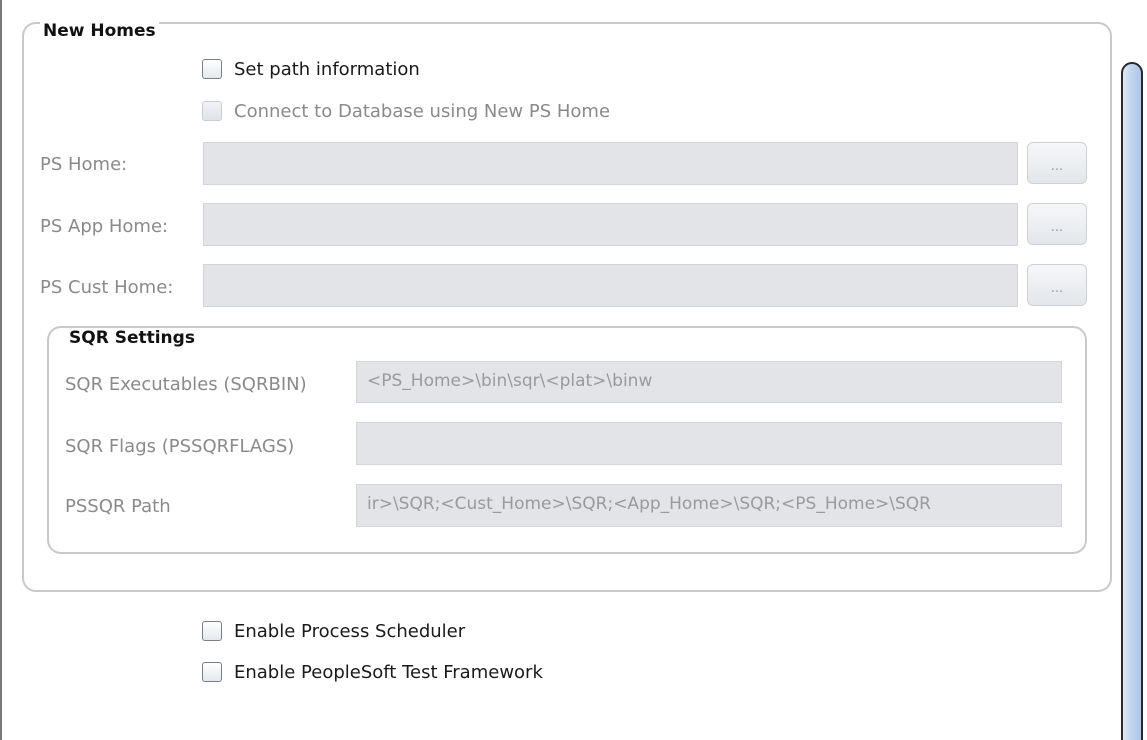 The width and height of the screenshot is (1147, 740). I want to click on enable-process-scheduler-label: Enable Process Scheduler, so click(350, 631).